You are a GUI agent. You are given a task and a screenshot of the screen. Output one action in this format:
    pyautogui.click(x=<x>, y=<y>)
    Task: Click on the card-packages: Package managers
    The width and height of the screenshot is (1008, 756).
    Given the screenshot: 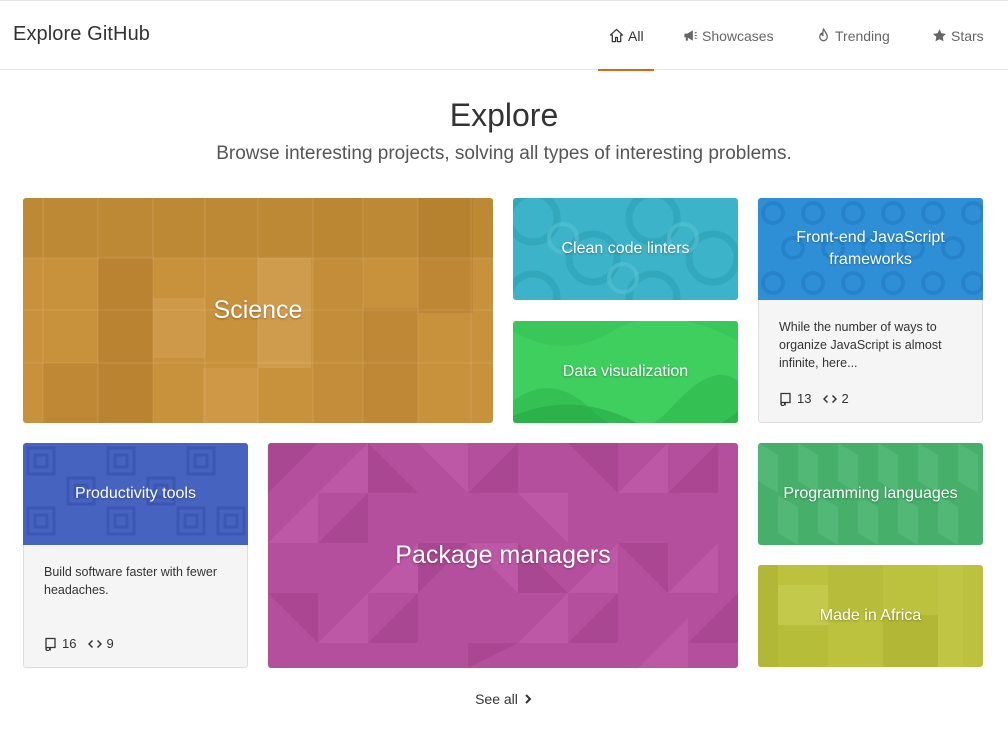 What is the action you would take?
    pyautogui.click(x=503, y=555)
    